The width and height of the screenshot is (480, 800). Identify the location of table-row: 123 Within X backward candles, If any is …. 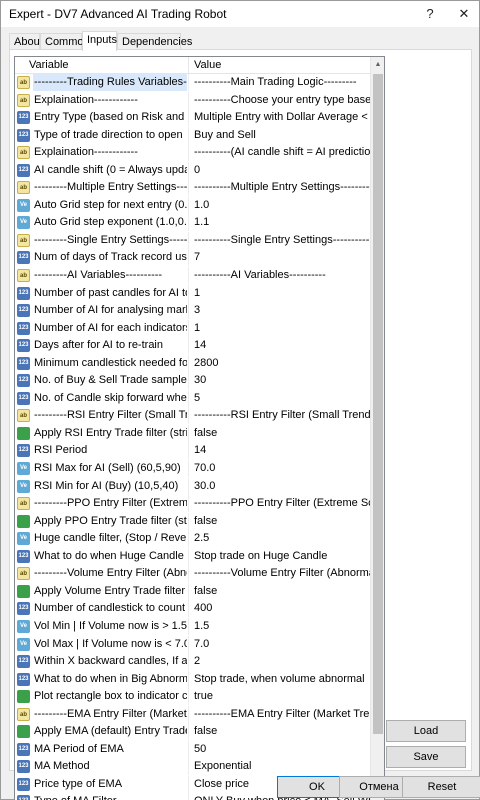
(192, 662).